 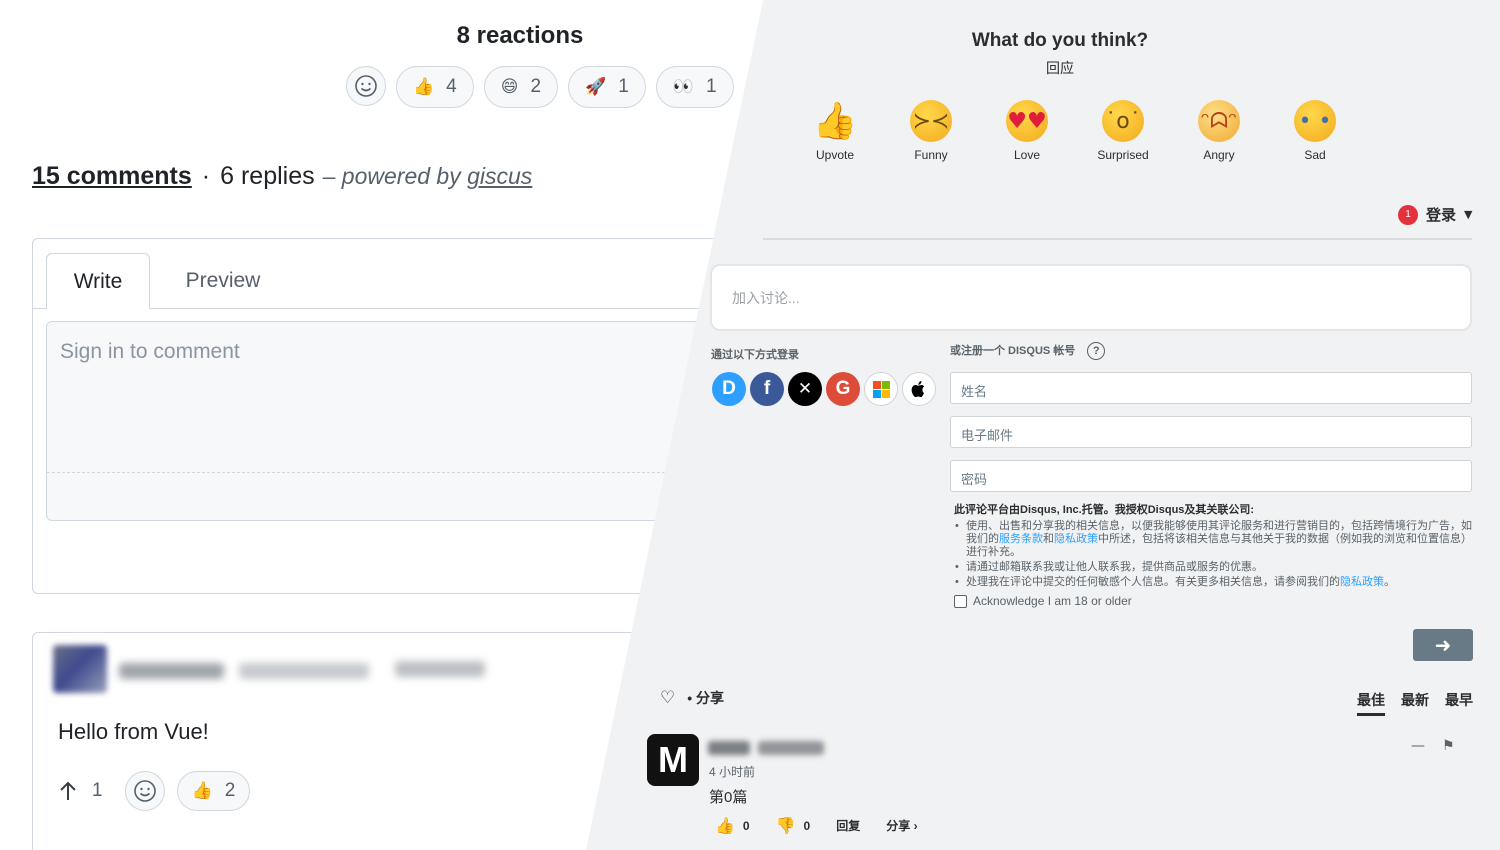 What do you see at coordinates (843, 389) in the screenshot?
I see `google-login-icon: G` at bounding box center [843, 389].